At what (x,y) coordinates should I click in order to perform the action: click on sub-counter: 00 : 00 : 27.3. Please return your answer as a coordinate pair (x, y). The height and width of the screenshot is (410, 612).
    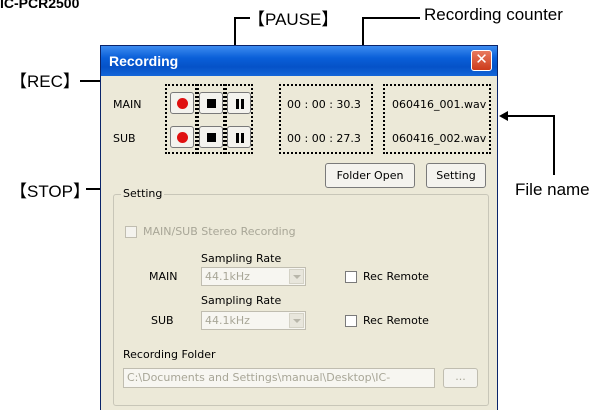
    Looking at the image, I should click on (324, 138).